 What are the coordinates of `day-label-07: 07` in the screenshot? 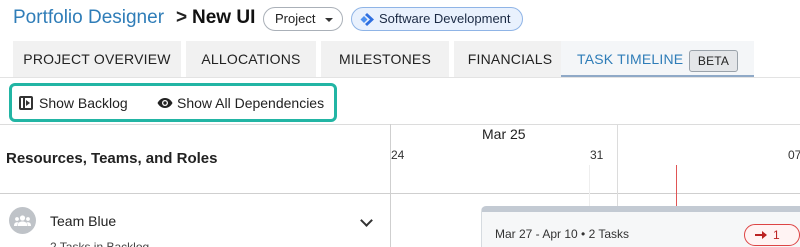 It's located at (794, 155).